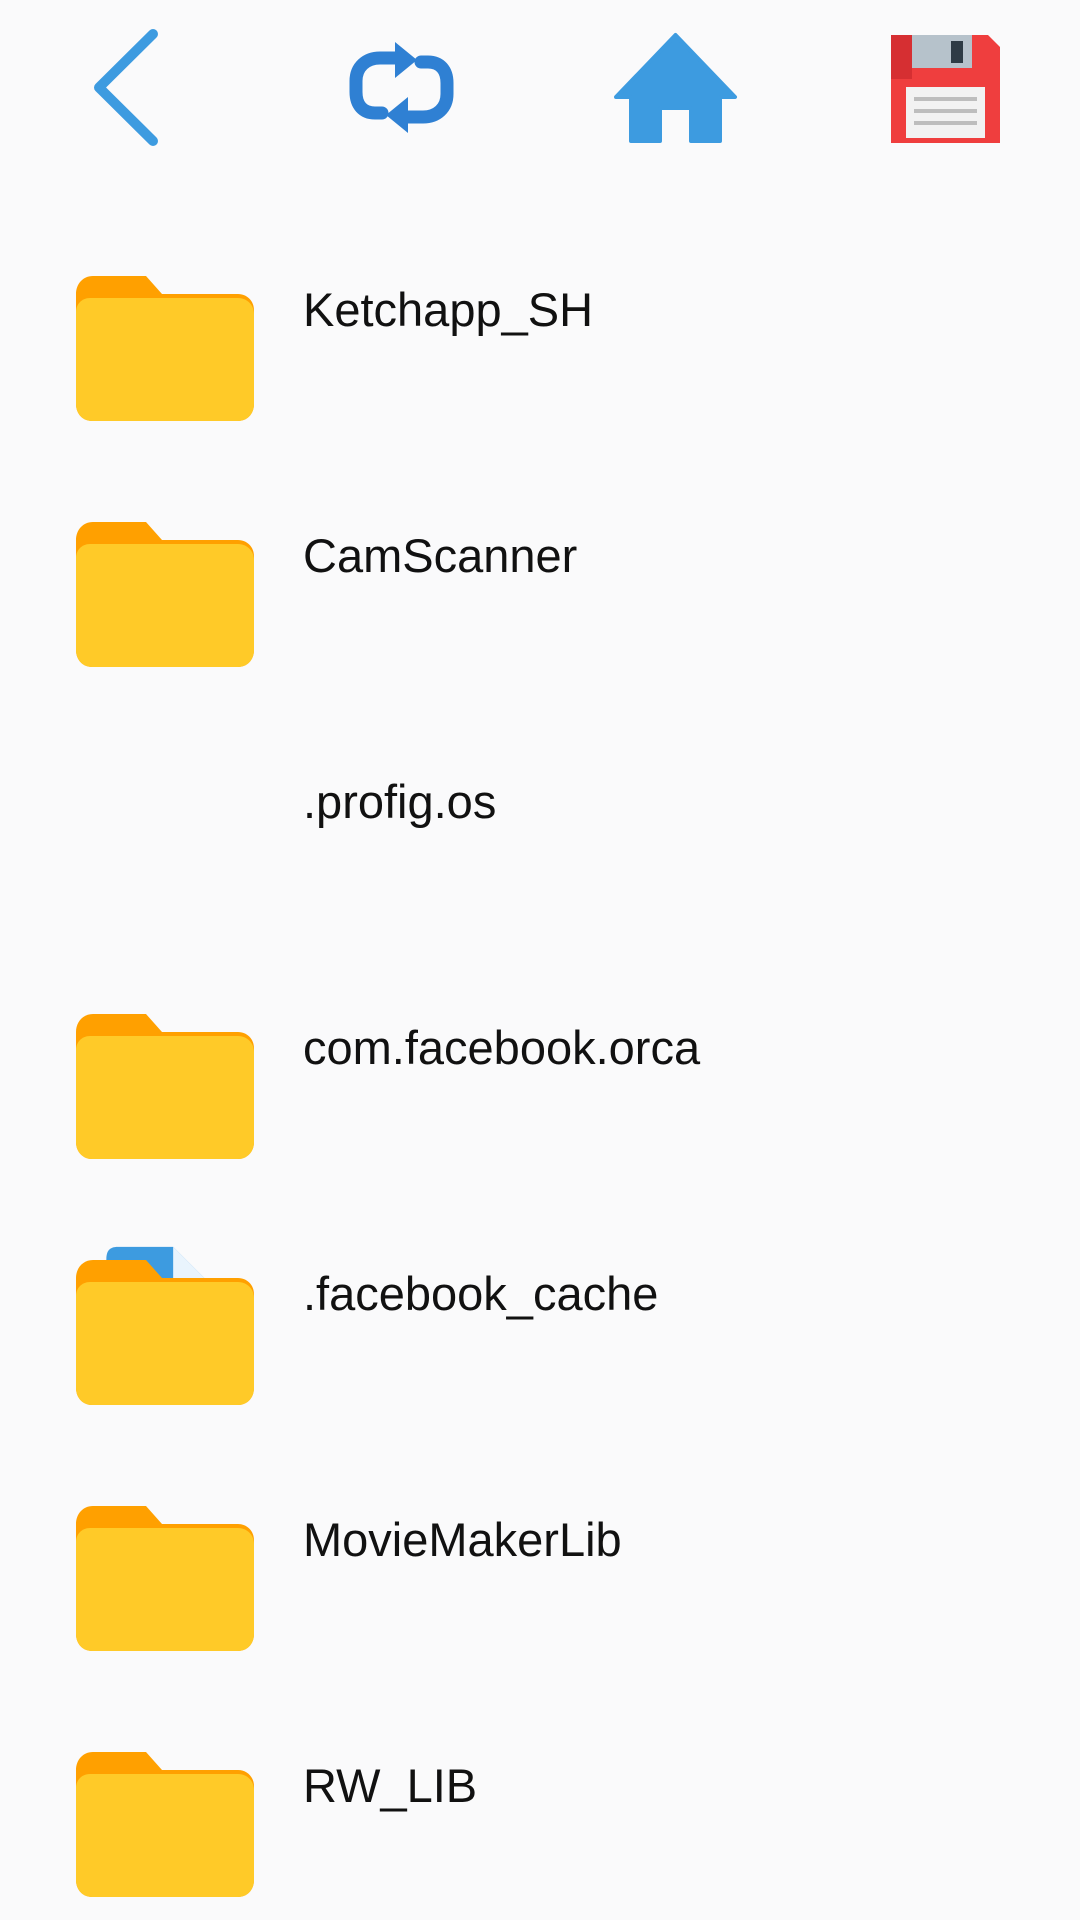 The height and width of the screenshot is (1920, 1080). I want to click on toolbar, so click(540, 87).